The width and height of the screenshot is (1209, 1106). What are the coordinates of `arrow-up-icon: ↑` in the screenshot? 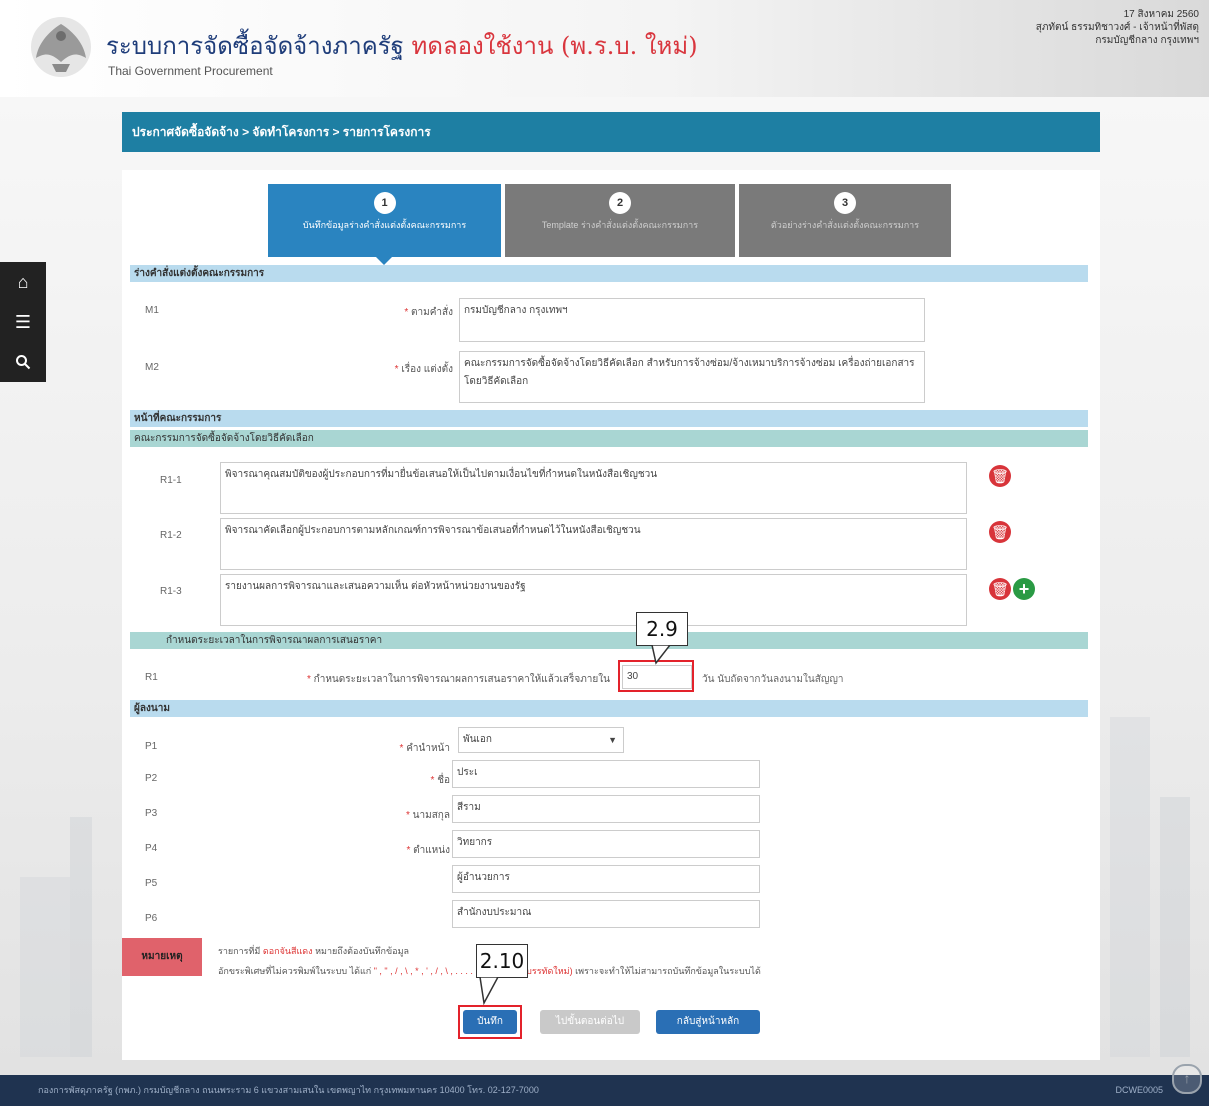 It's located at (1187, 1078).